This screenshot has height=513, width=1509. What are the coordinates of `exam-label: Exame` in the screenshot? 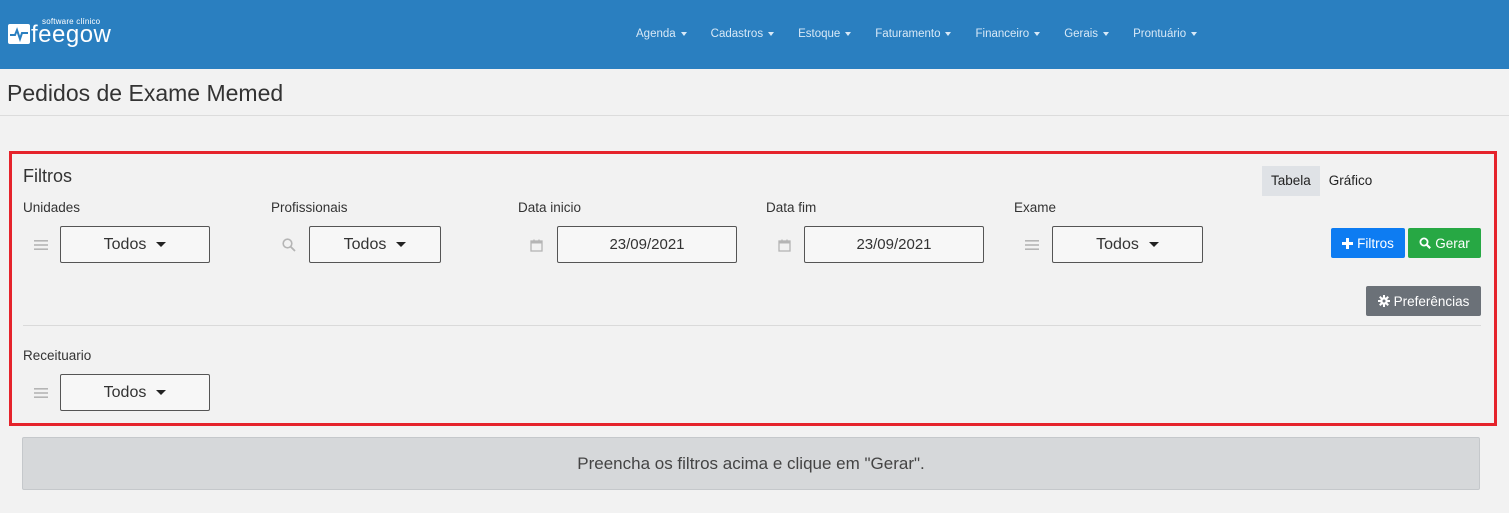 It's located at (1035, 207).